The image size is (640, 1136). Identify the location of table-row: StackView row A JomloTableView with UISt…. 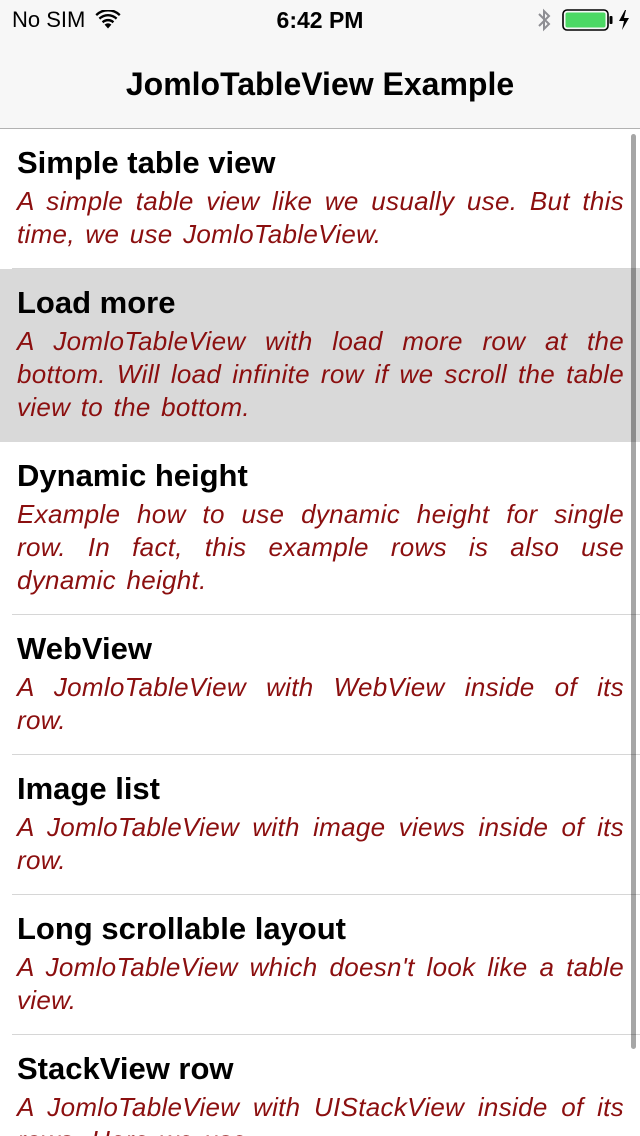
(320, 1085).